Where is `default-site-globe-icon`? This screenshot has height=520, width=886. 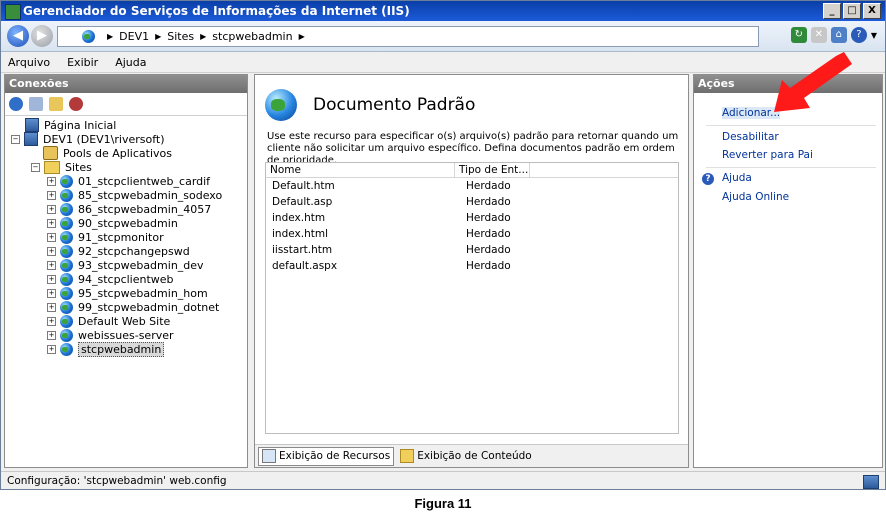 default-site-globe-icon is located at coordinates (66, 321).